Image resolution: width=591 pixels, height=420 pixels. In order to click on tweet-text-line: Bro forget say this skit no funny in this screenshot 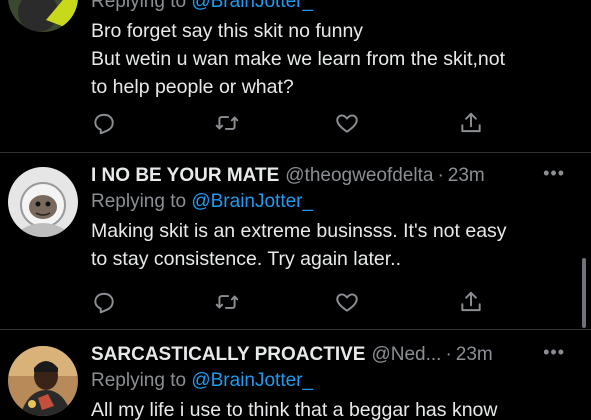, I will do `click(227, 31)`.